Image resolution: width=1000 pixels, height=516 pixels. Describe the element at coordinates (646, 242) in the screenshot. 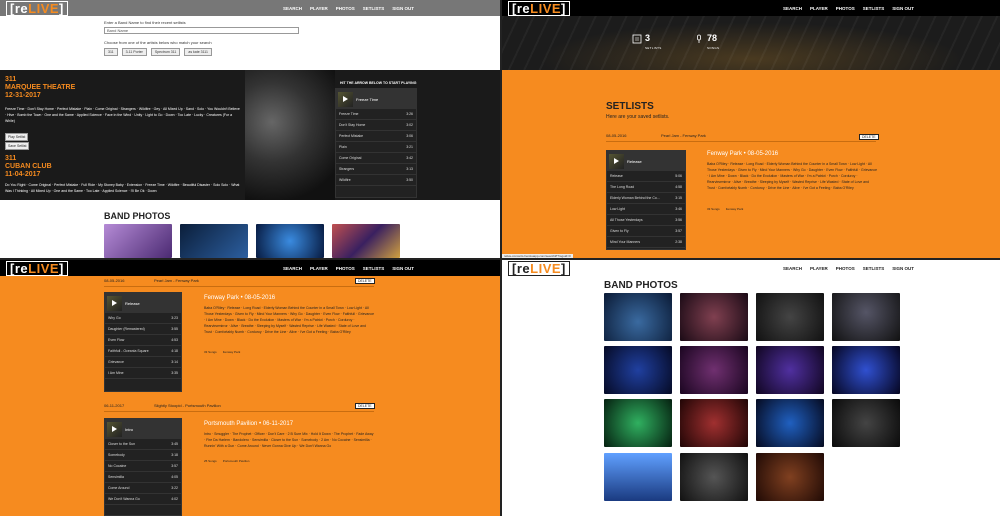

I see `player-track: Mind Your Manners 2:38` at that location.